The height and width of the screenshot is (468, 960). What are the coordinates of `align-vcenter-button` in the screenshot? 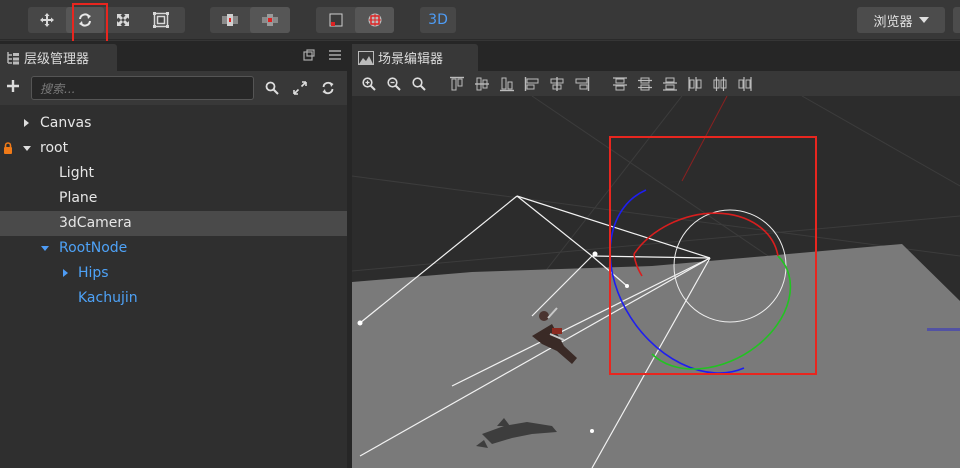 It's located at (482, 84).